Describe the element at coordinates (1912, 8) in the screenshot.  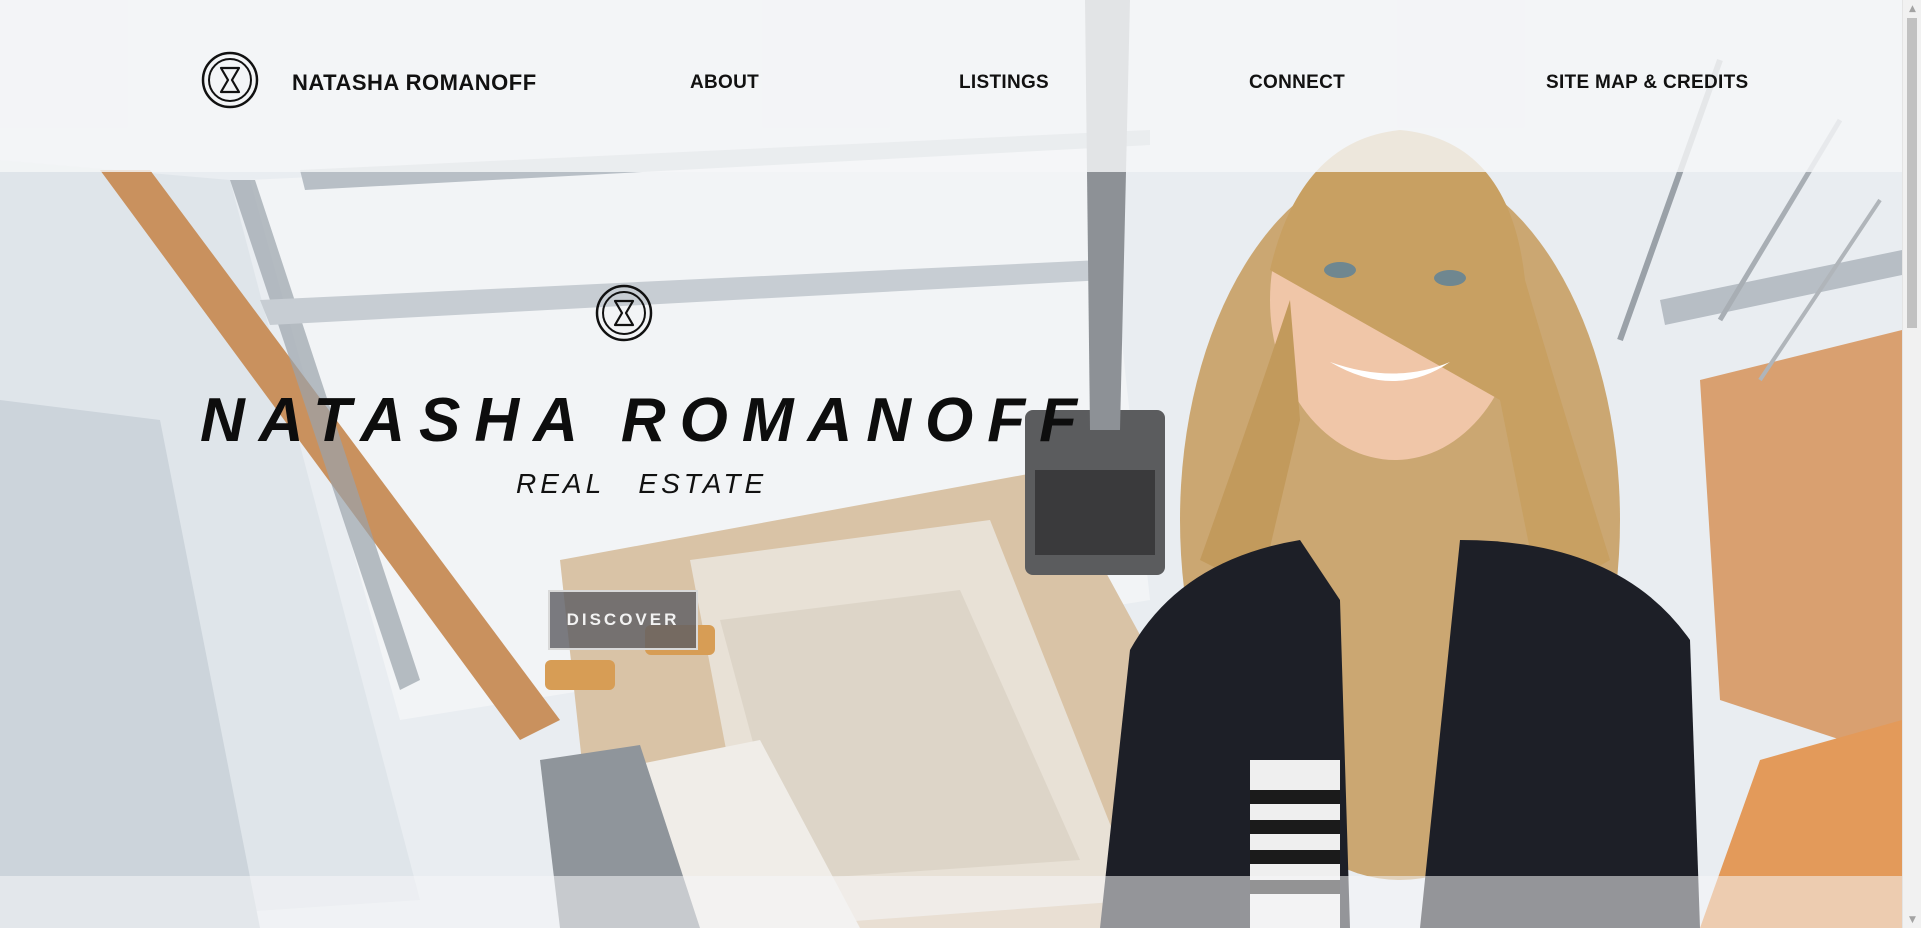
I see `scroll-up-arrow-icon: ▲` at that location.